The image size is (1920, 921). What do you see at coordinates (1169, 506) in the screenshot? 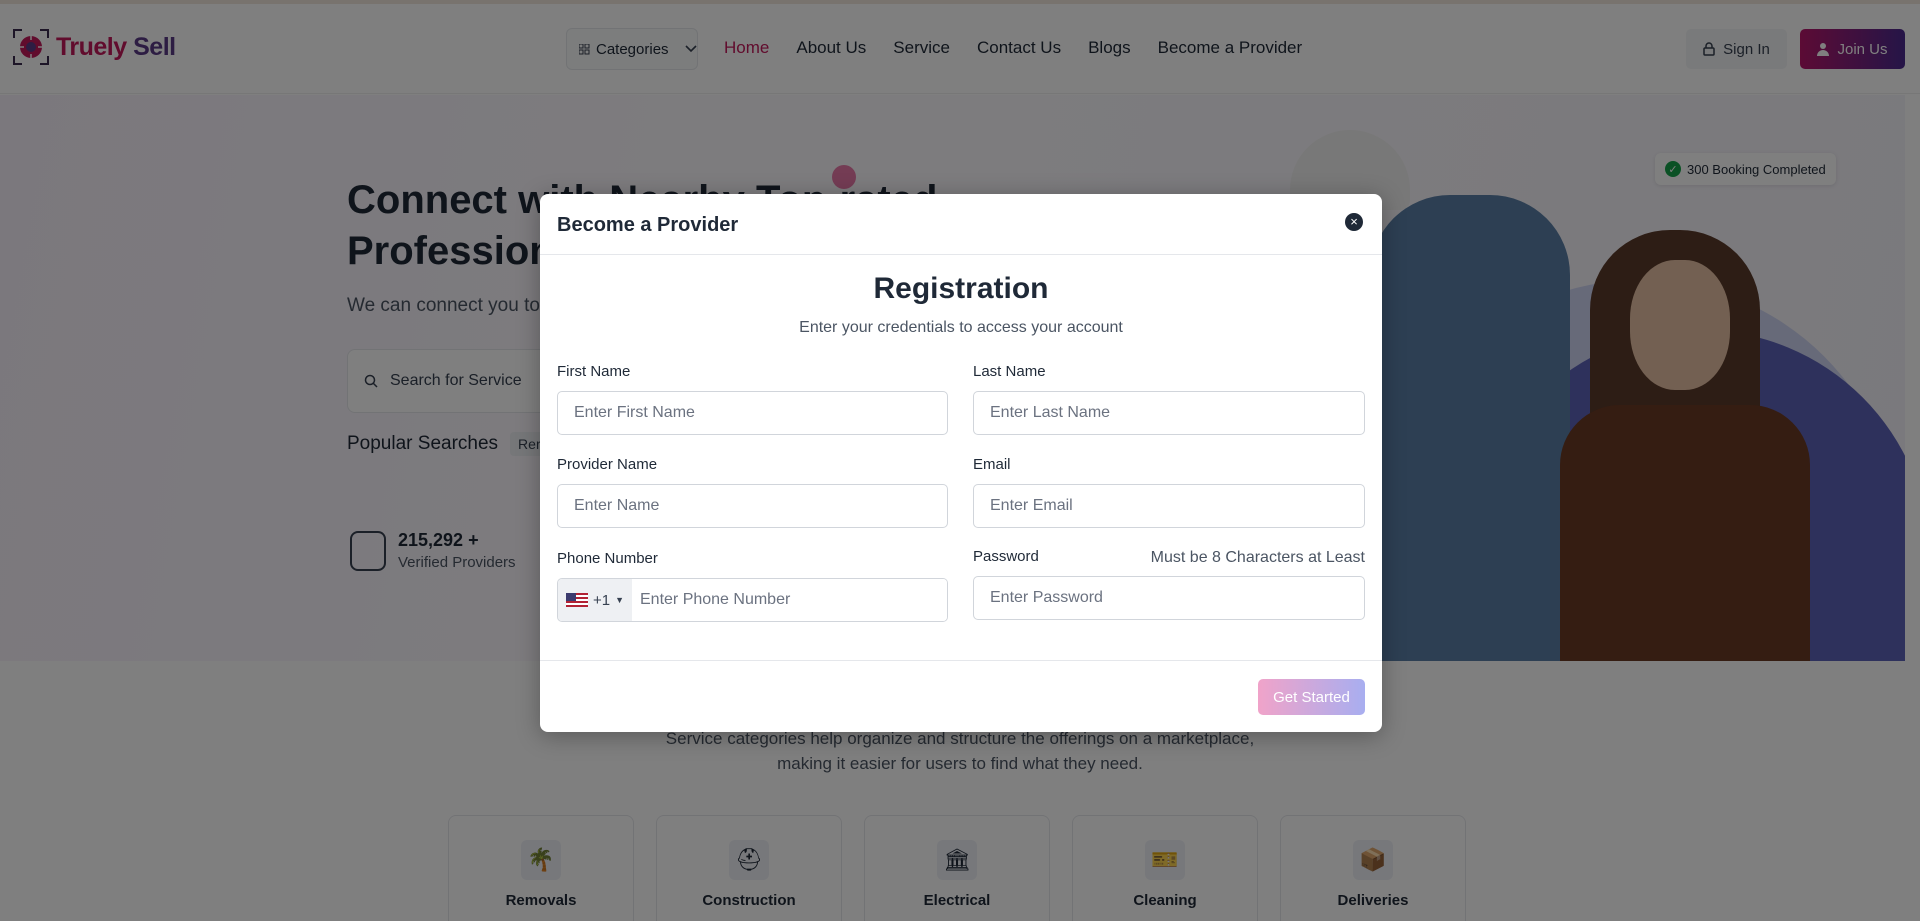
I see `email-input` at bounding box center [1169, 506].